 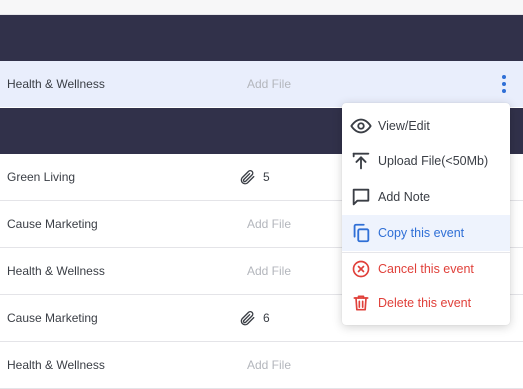 What do you see at coordinates (433, 161) in the screenshot?
I see `menu-item-label: Upload File(<50Mb)` at bounding box center [433, 161].